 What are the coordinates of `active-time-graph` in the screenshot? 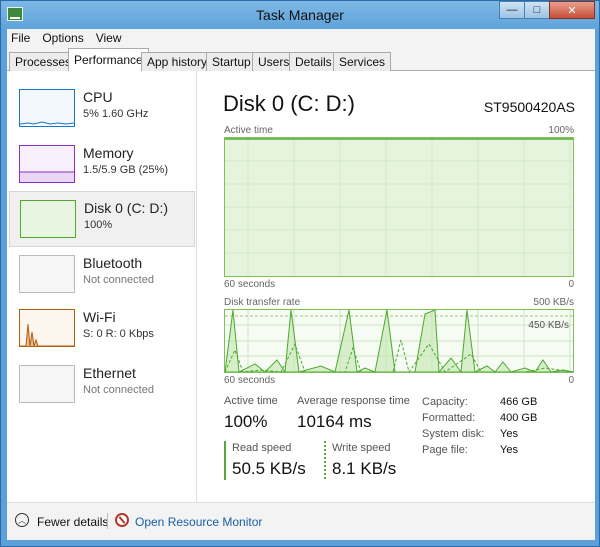 It's located at (399, 207).